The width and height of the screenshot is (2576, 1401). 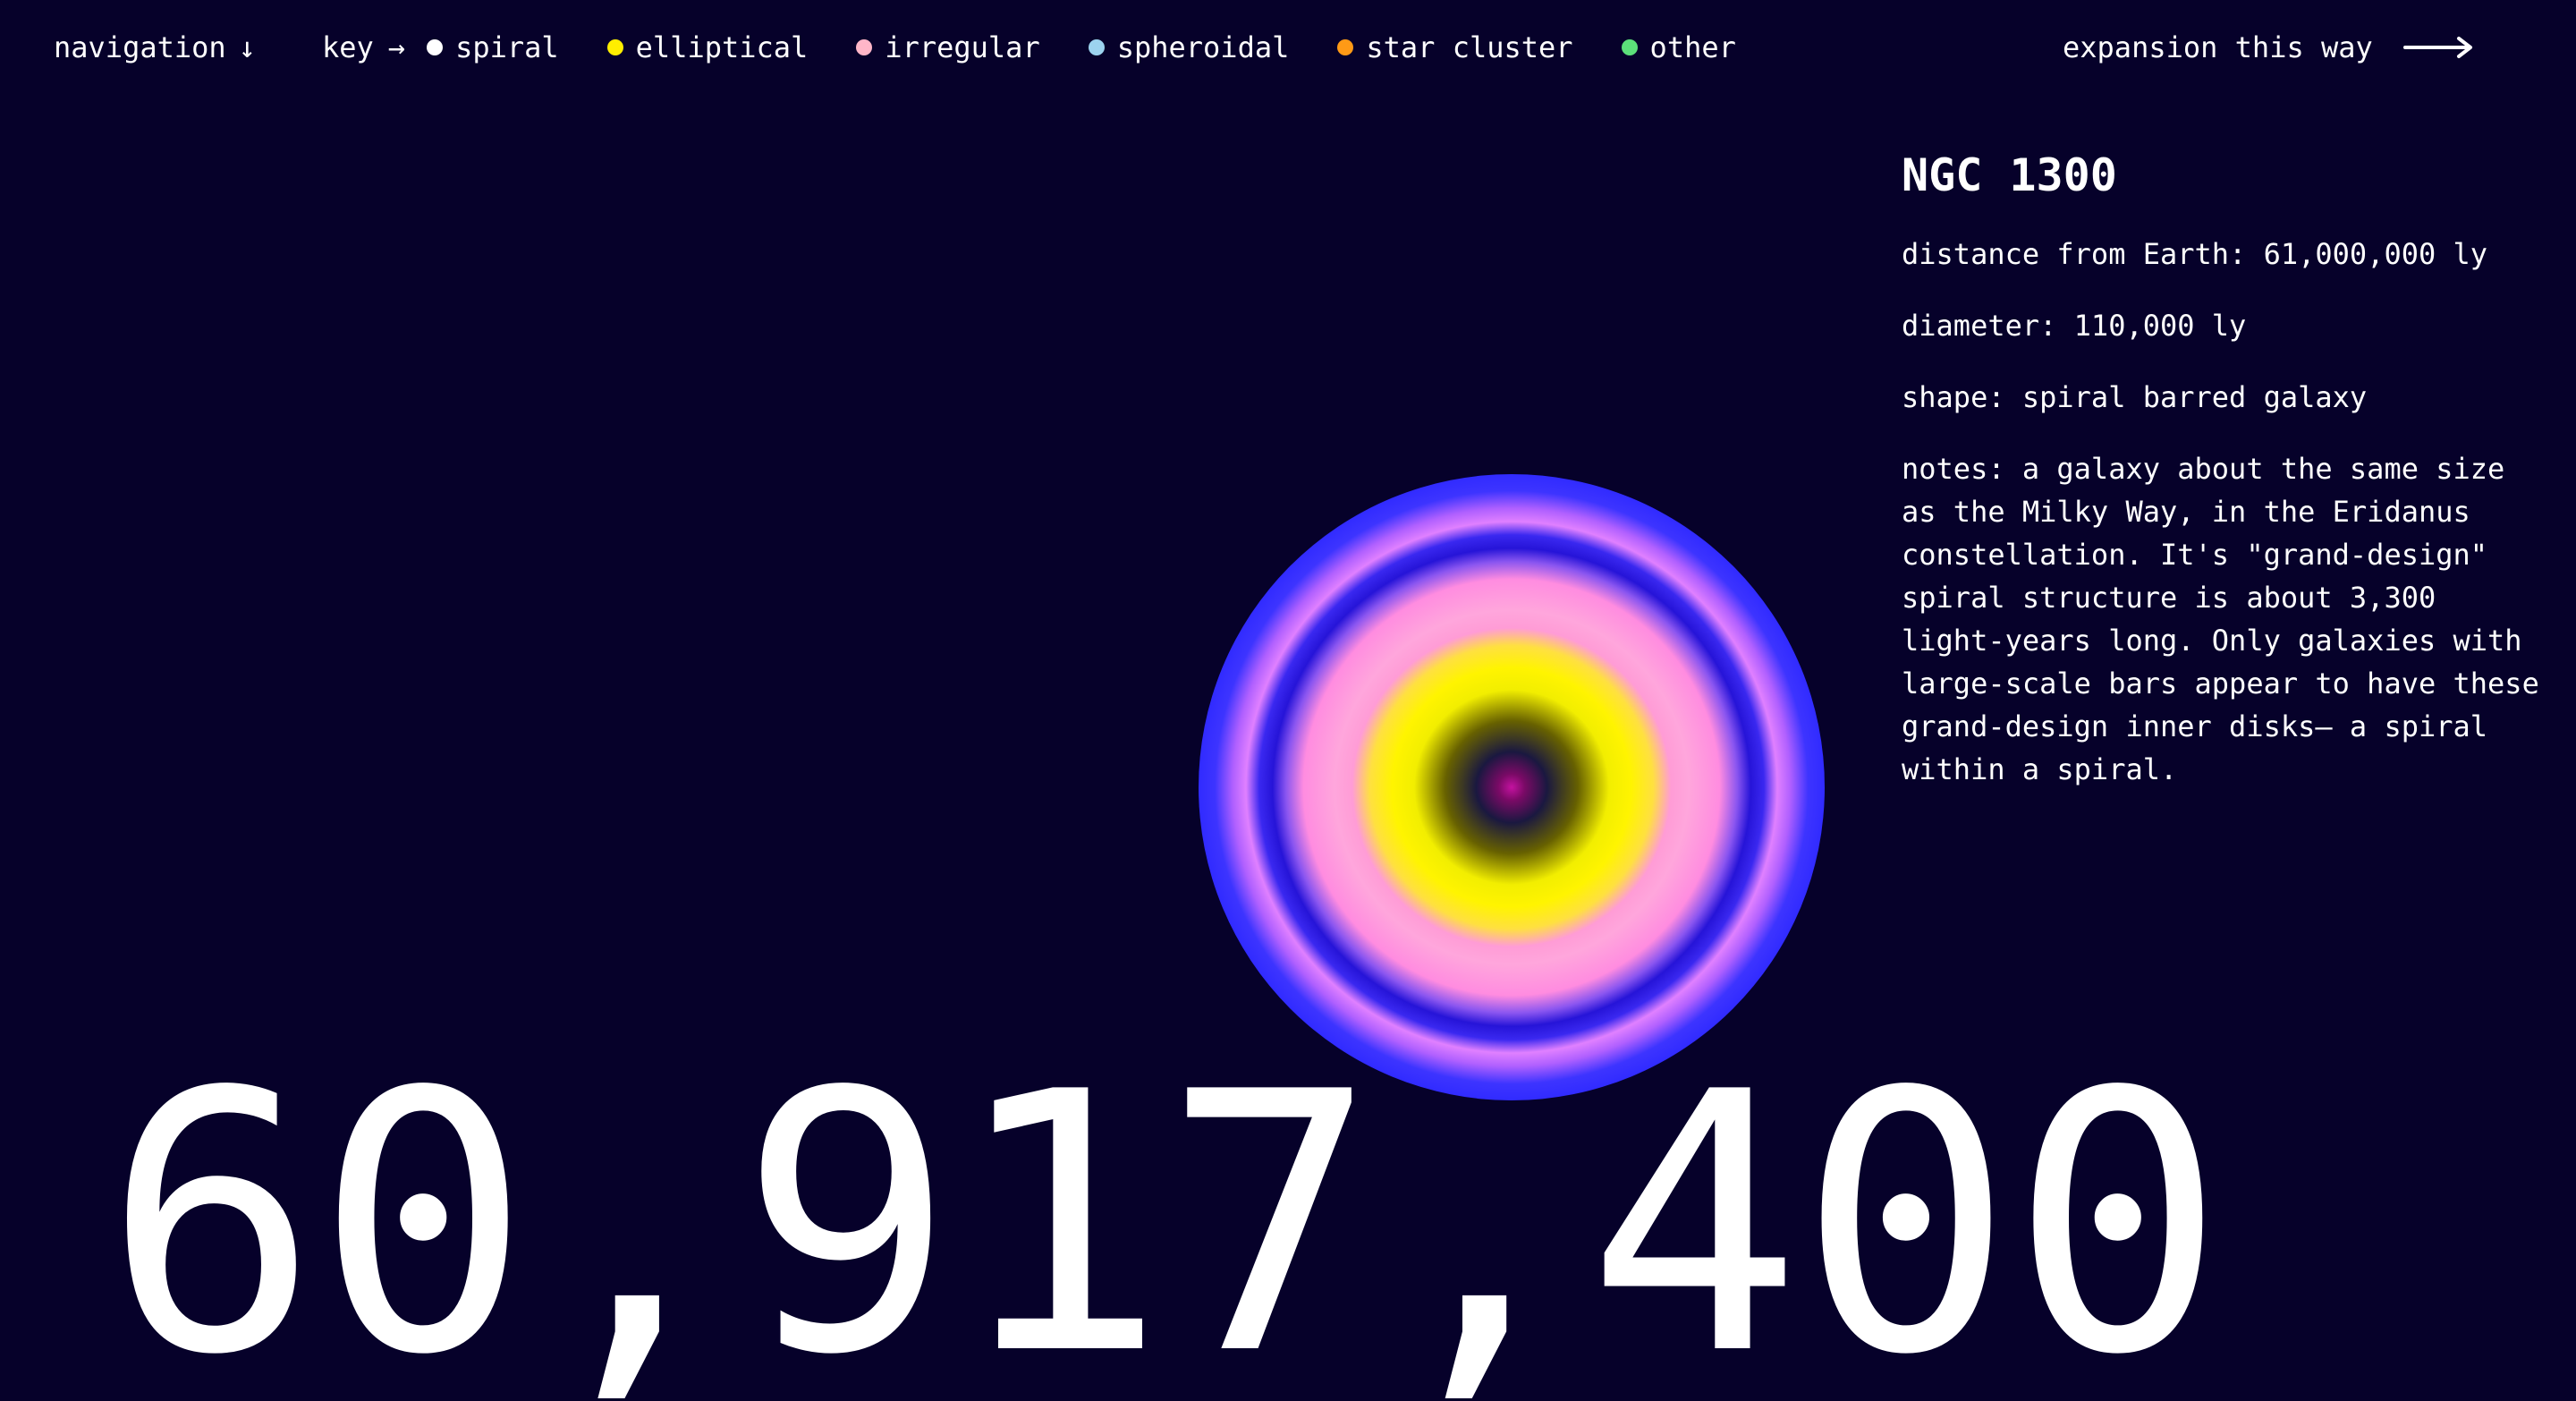 I want to click on key-item-elliptical: elliptical, so click(x=707, y=47).